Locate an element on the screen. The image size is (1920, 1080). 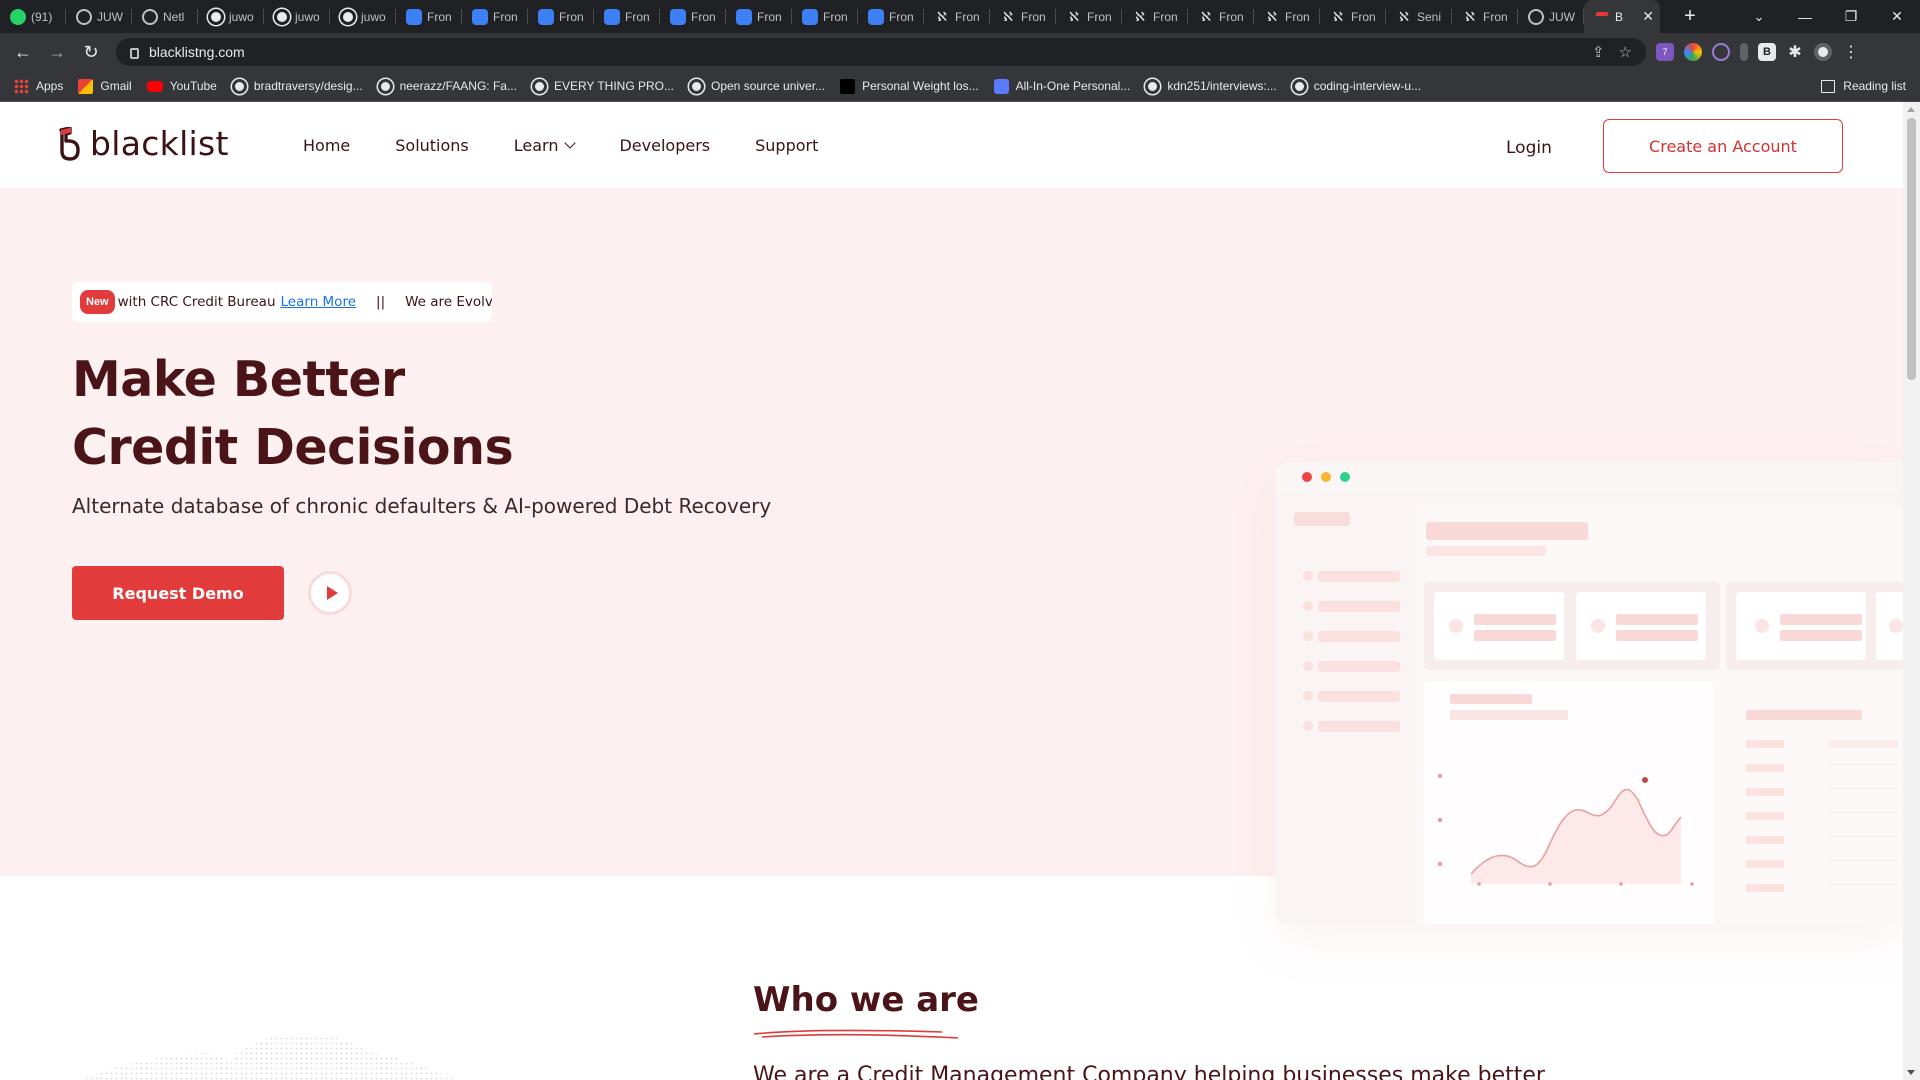
close-window-button: ✕ is located at coordinates (1897, 16).